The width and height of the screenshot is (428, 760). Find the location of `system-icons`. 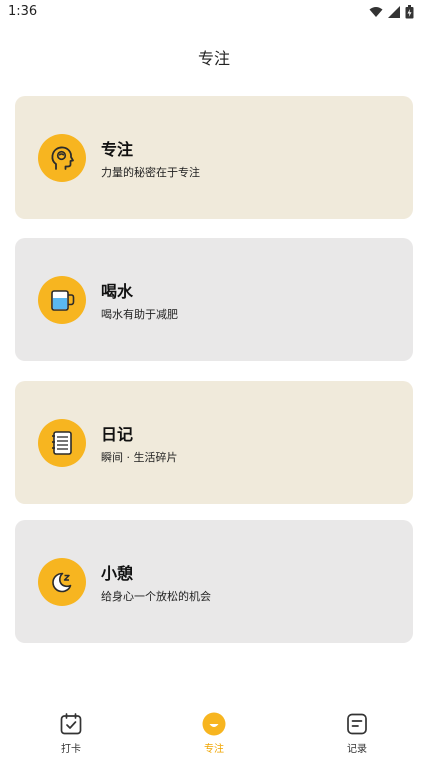

system-icons is located at coordinates (391, 12).